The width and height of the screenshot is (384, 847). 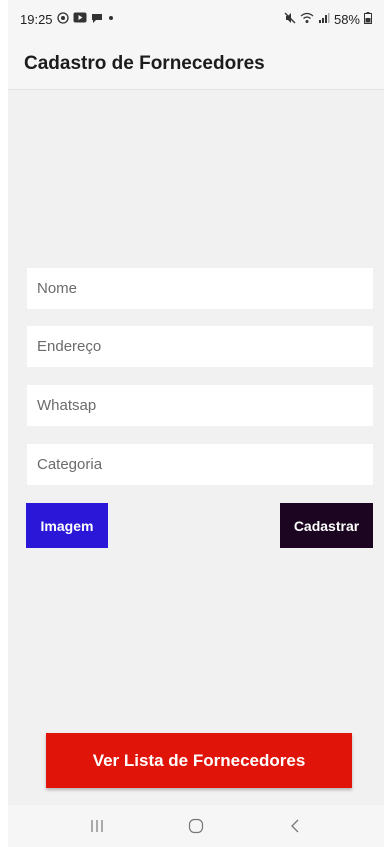 What do you see at coordinates (290, 19) in the screenshot?
I see `mute-icon` at bounding box center [290, 19].